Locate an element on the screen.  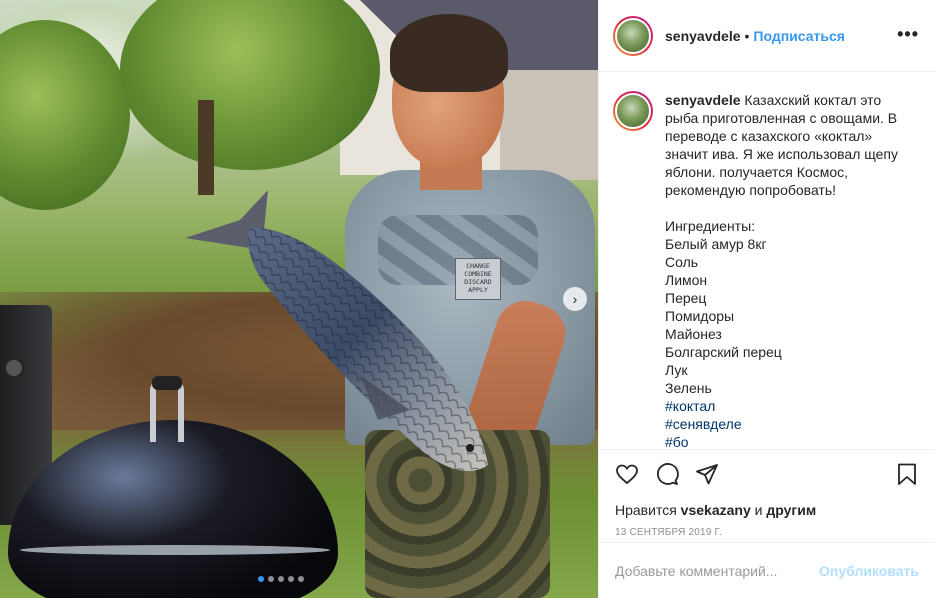
hashtag-link: #бо is located at coordinates (781, 441).